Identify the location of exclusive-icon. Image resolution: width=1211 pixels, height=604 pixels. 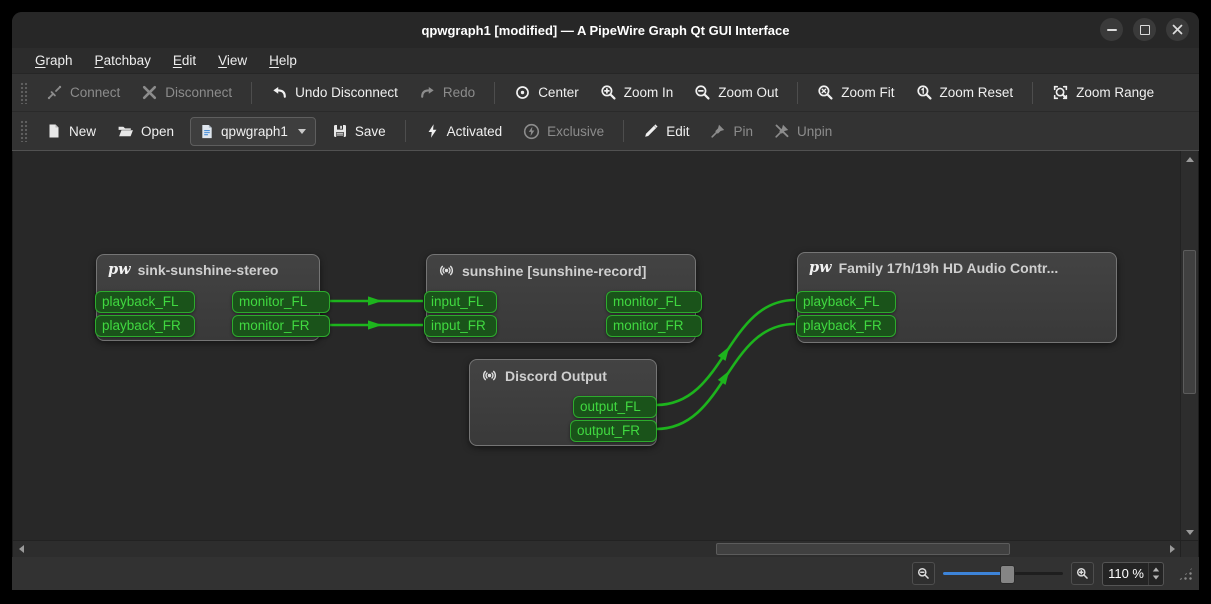
(532, 131).